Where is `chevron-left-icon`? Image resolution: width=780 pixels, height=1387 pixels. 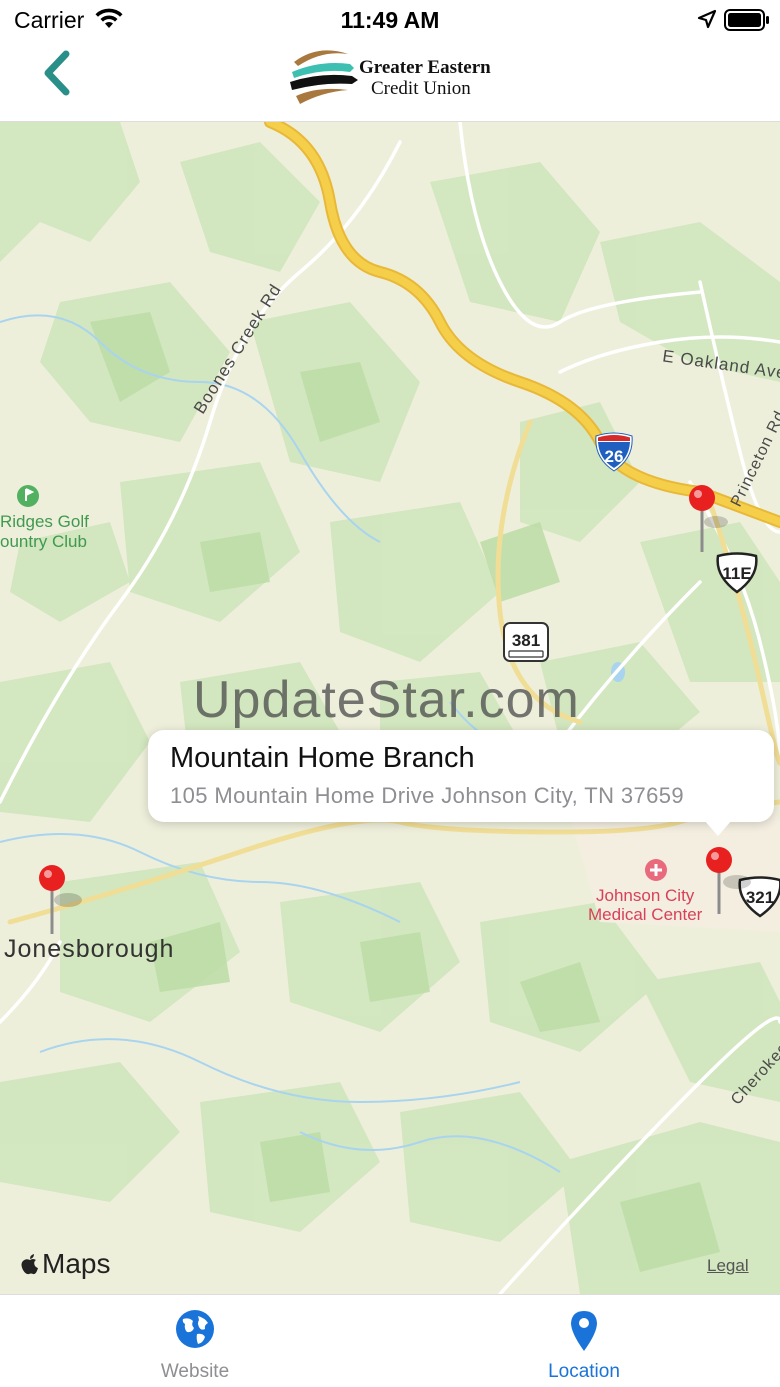 chevron-left-icon is located at coordinates (57, 73).